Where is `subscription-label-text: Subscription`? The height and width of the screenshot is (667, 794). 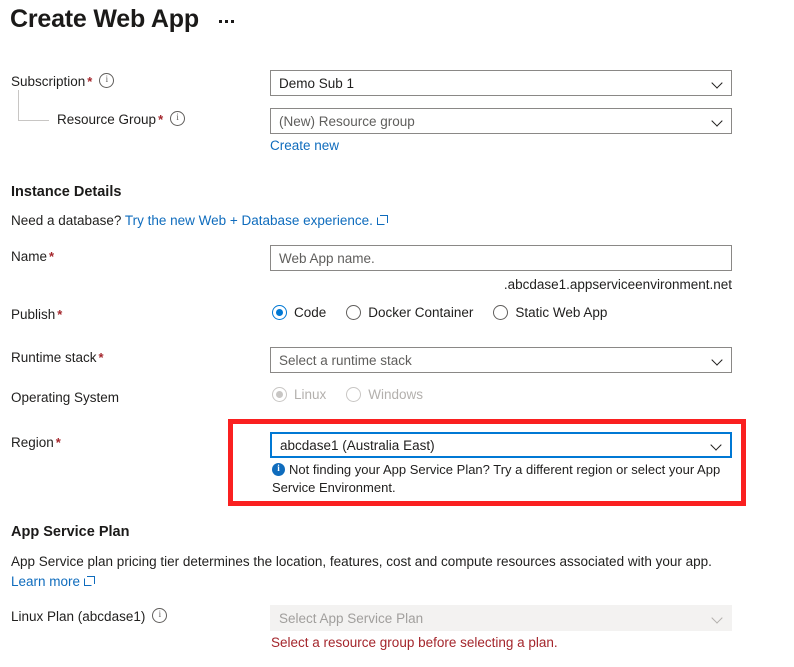
subscription-label-text: Subscription is located at coordinates (48, 81).